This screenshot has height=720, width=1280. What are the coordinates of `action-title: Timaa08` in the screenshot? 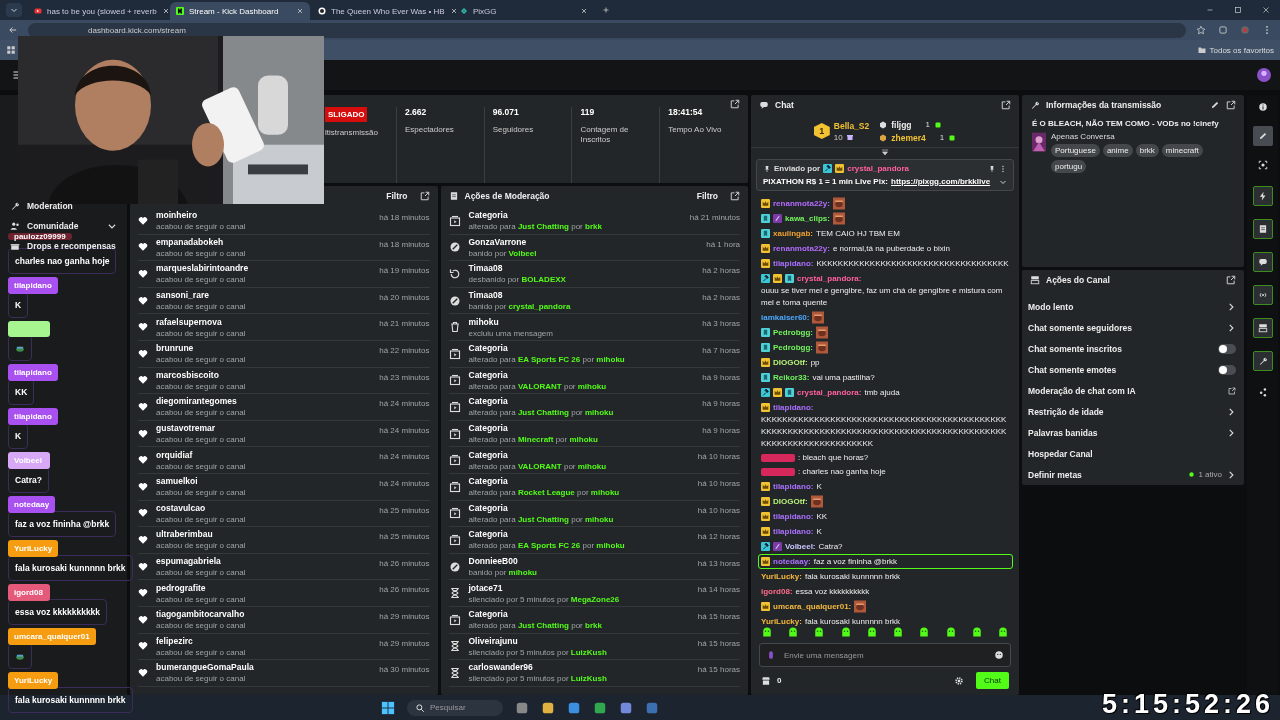 It's located at (486, 295).